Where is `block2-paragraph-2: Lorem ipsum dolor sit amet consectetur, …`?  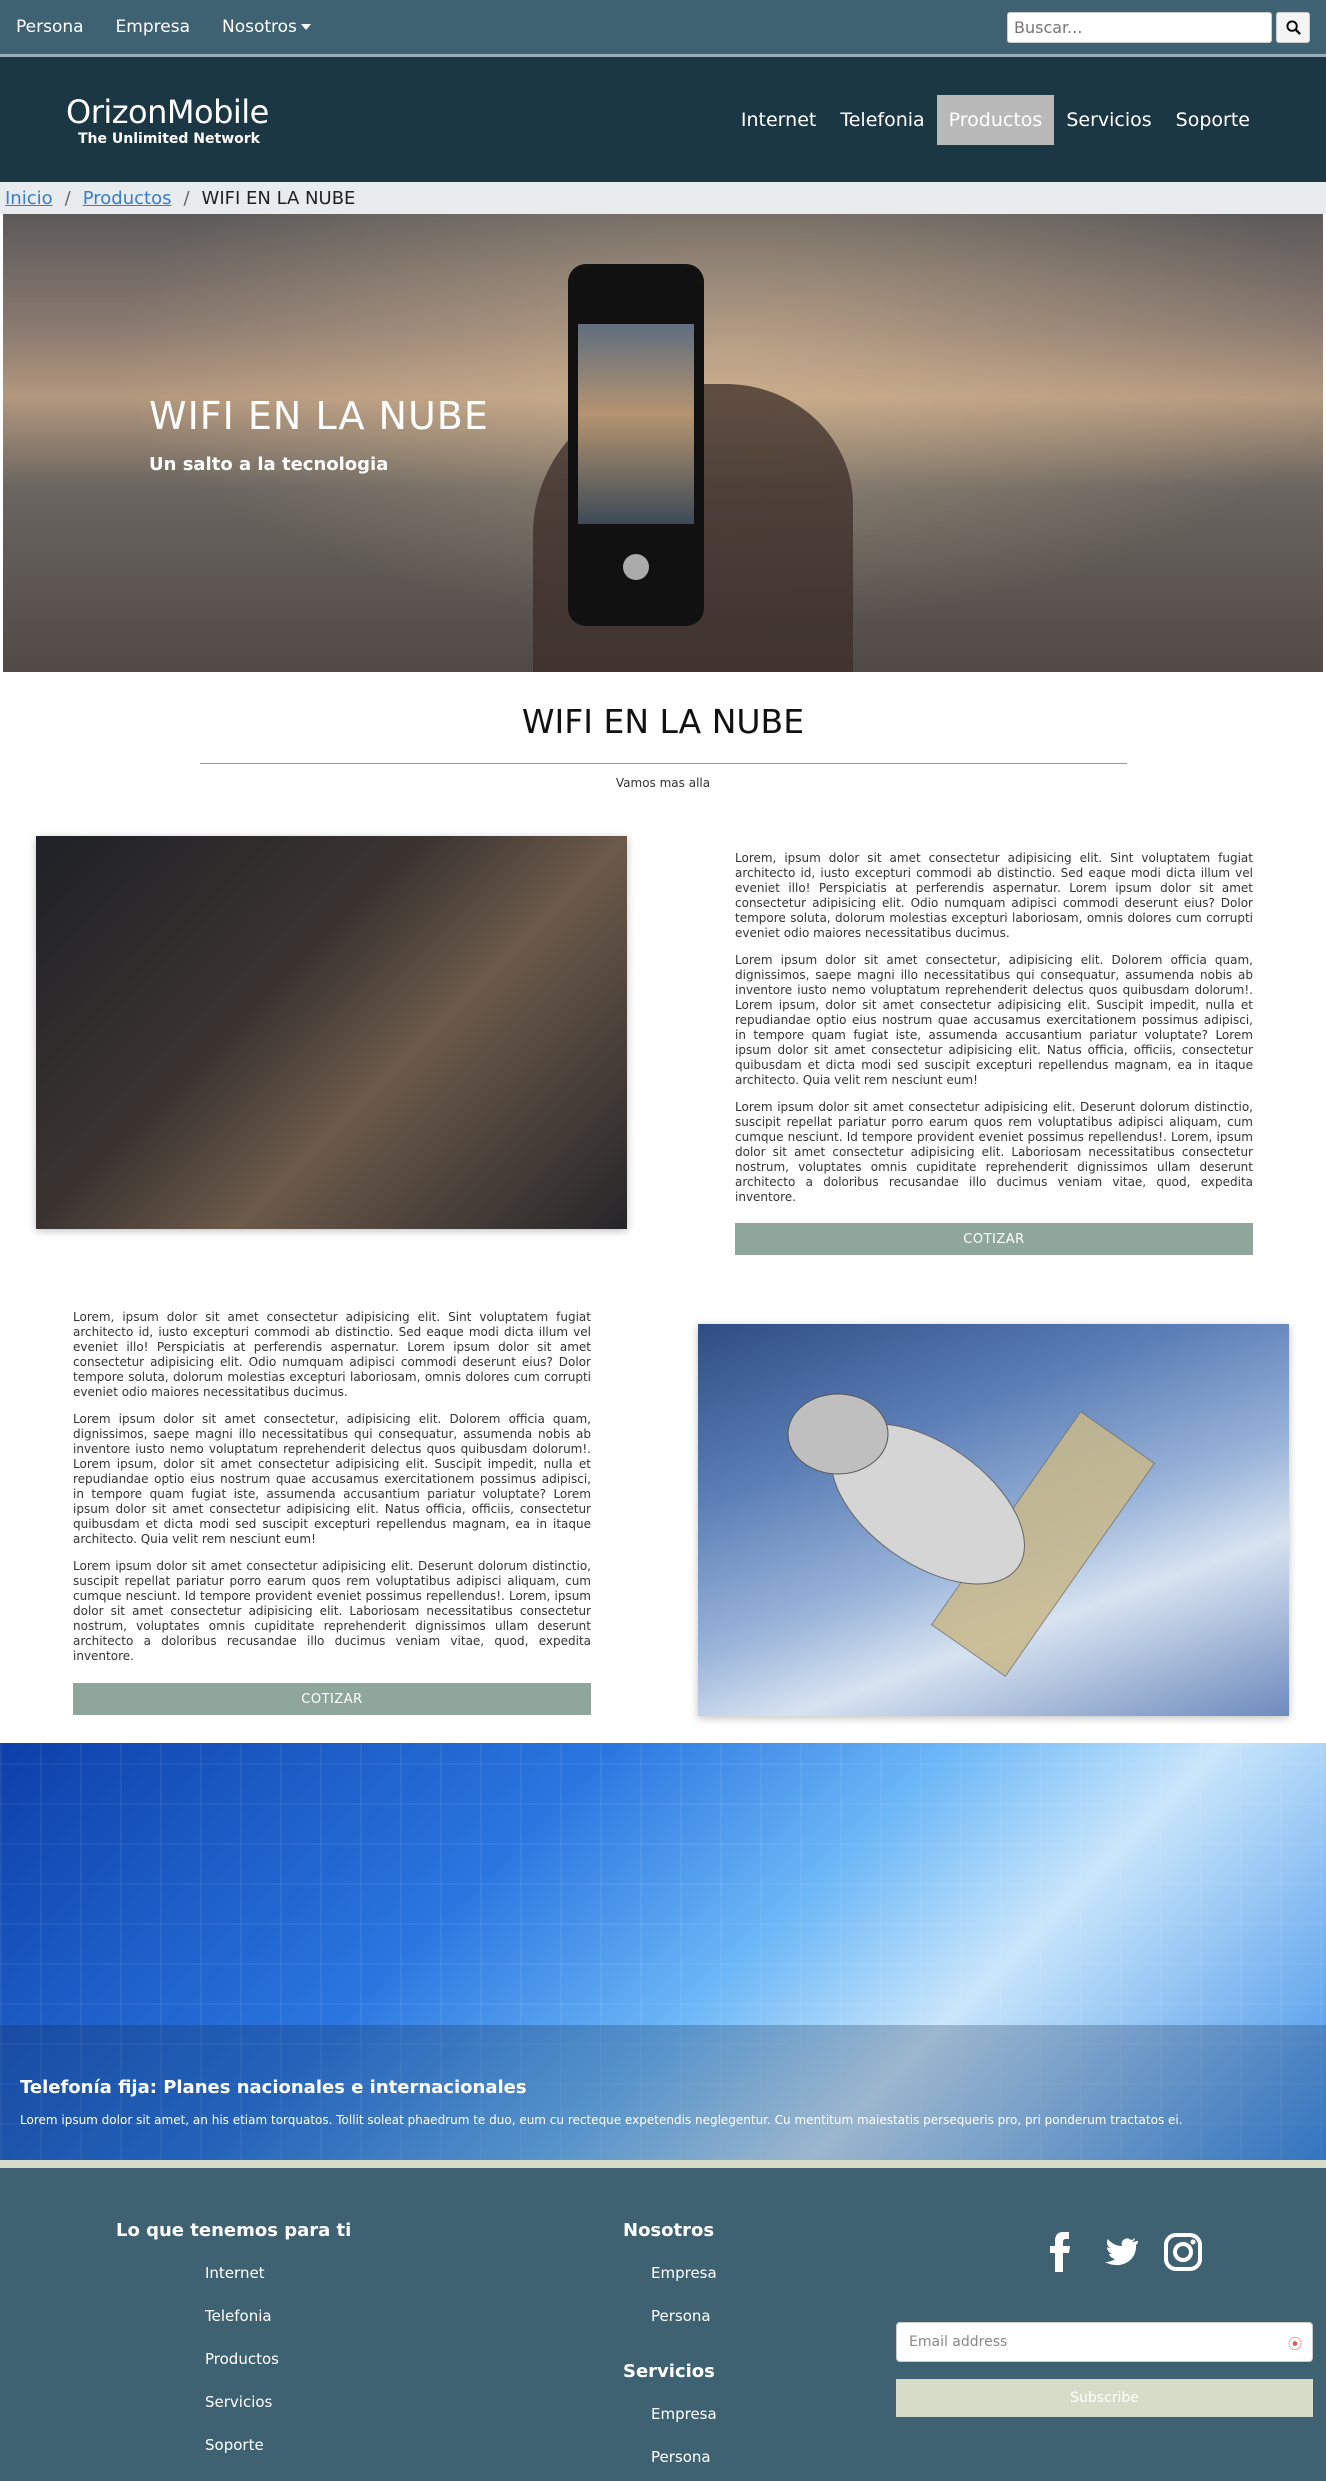 block2-paragraph-2: Lorem ipsum dolor sit amet consectetur, … is located at coordinates (332, 1479).